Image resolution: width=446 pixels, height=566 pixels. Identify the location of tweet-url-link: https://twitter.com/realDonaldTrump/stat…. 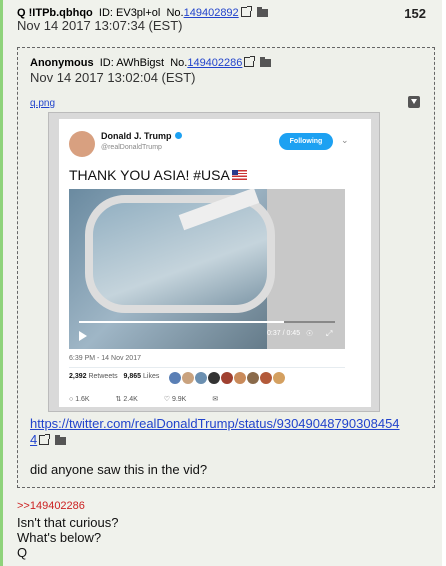
(230, 432).